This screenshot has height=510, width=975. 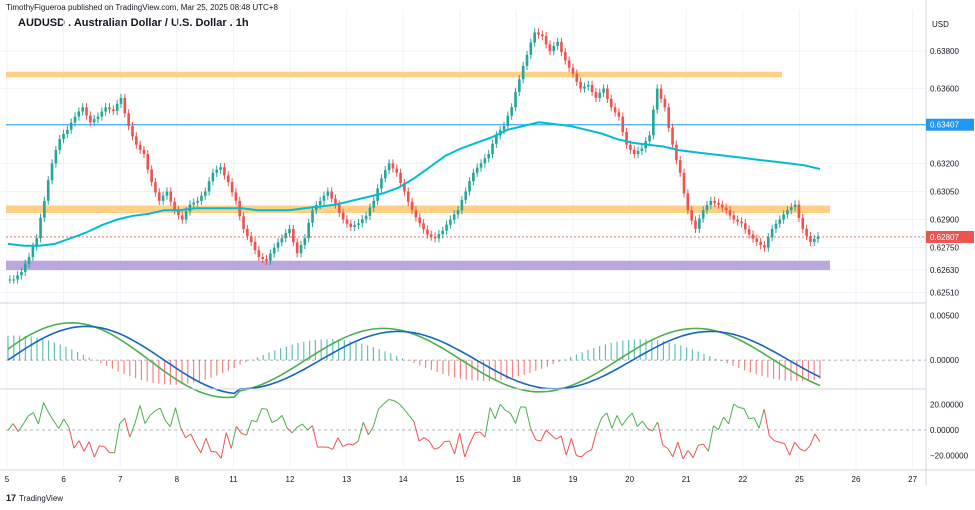 What do you see at coordinates (944, 163) in the screenshot?
I see `y-tick-label: 0.63200` at bounding box center [944, 163].